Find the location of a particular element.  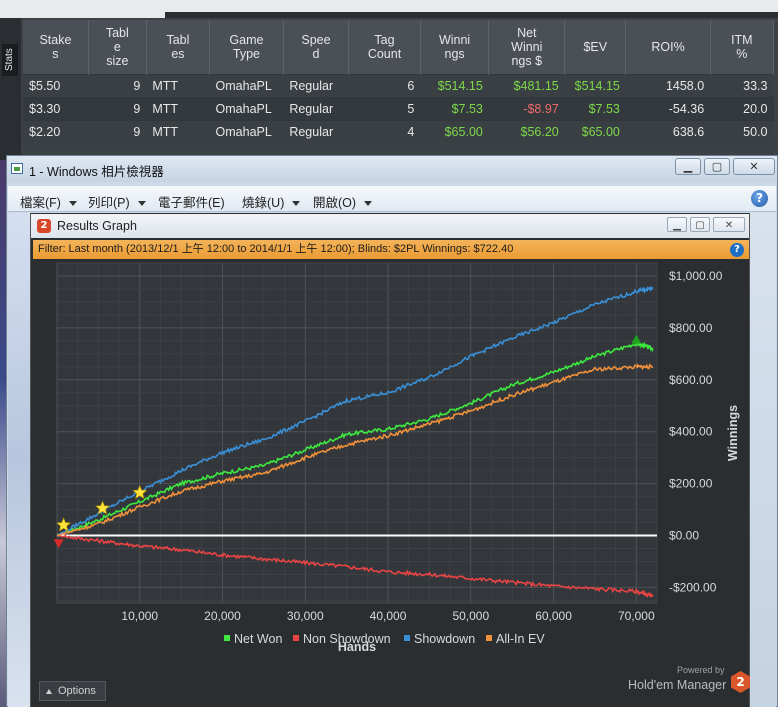

x-tick-label: 60,000 is located at coordinates (553, 616).